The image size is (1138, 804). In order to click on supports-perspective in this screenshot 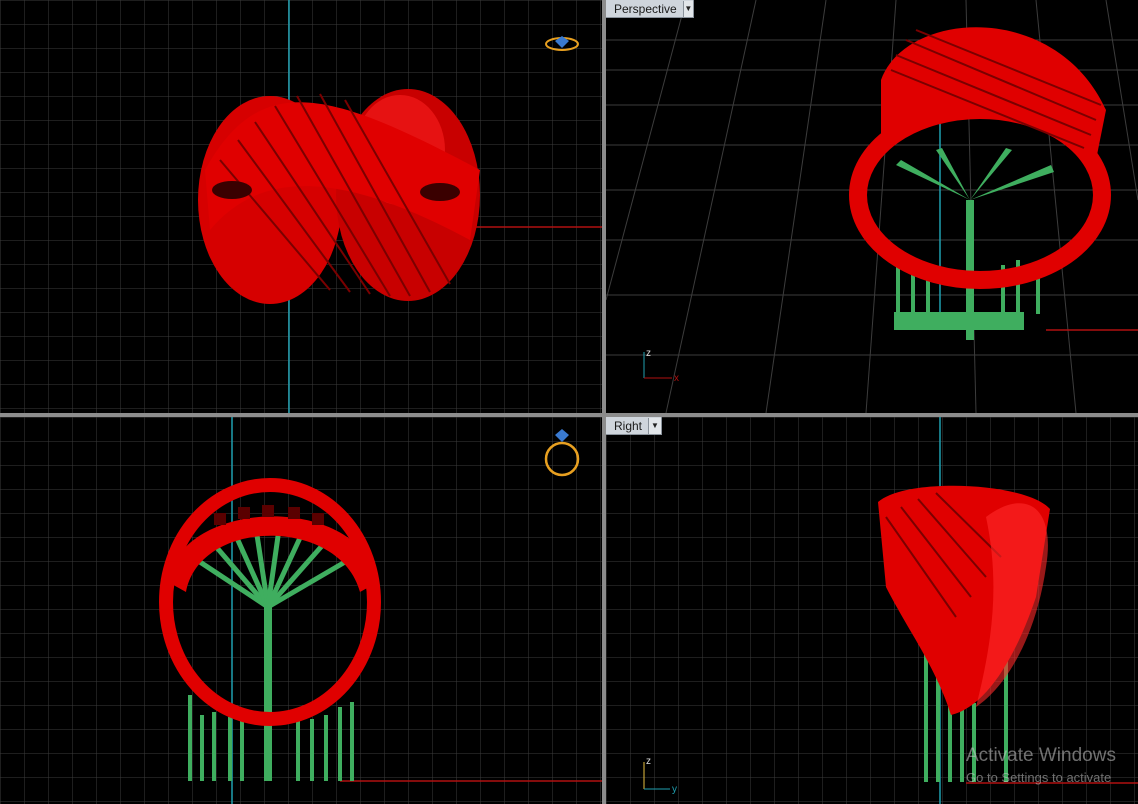, I will do `click(974, 244)`.